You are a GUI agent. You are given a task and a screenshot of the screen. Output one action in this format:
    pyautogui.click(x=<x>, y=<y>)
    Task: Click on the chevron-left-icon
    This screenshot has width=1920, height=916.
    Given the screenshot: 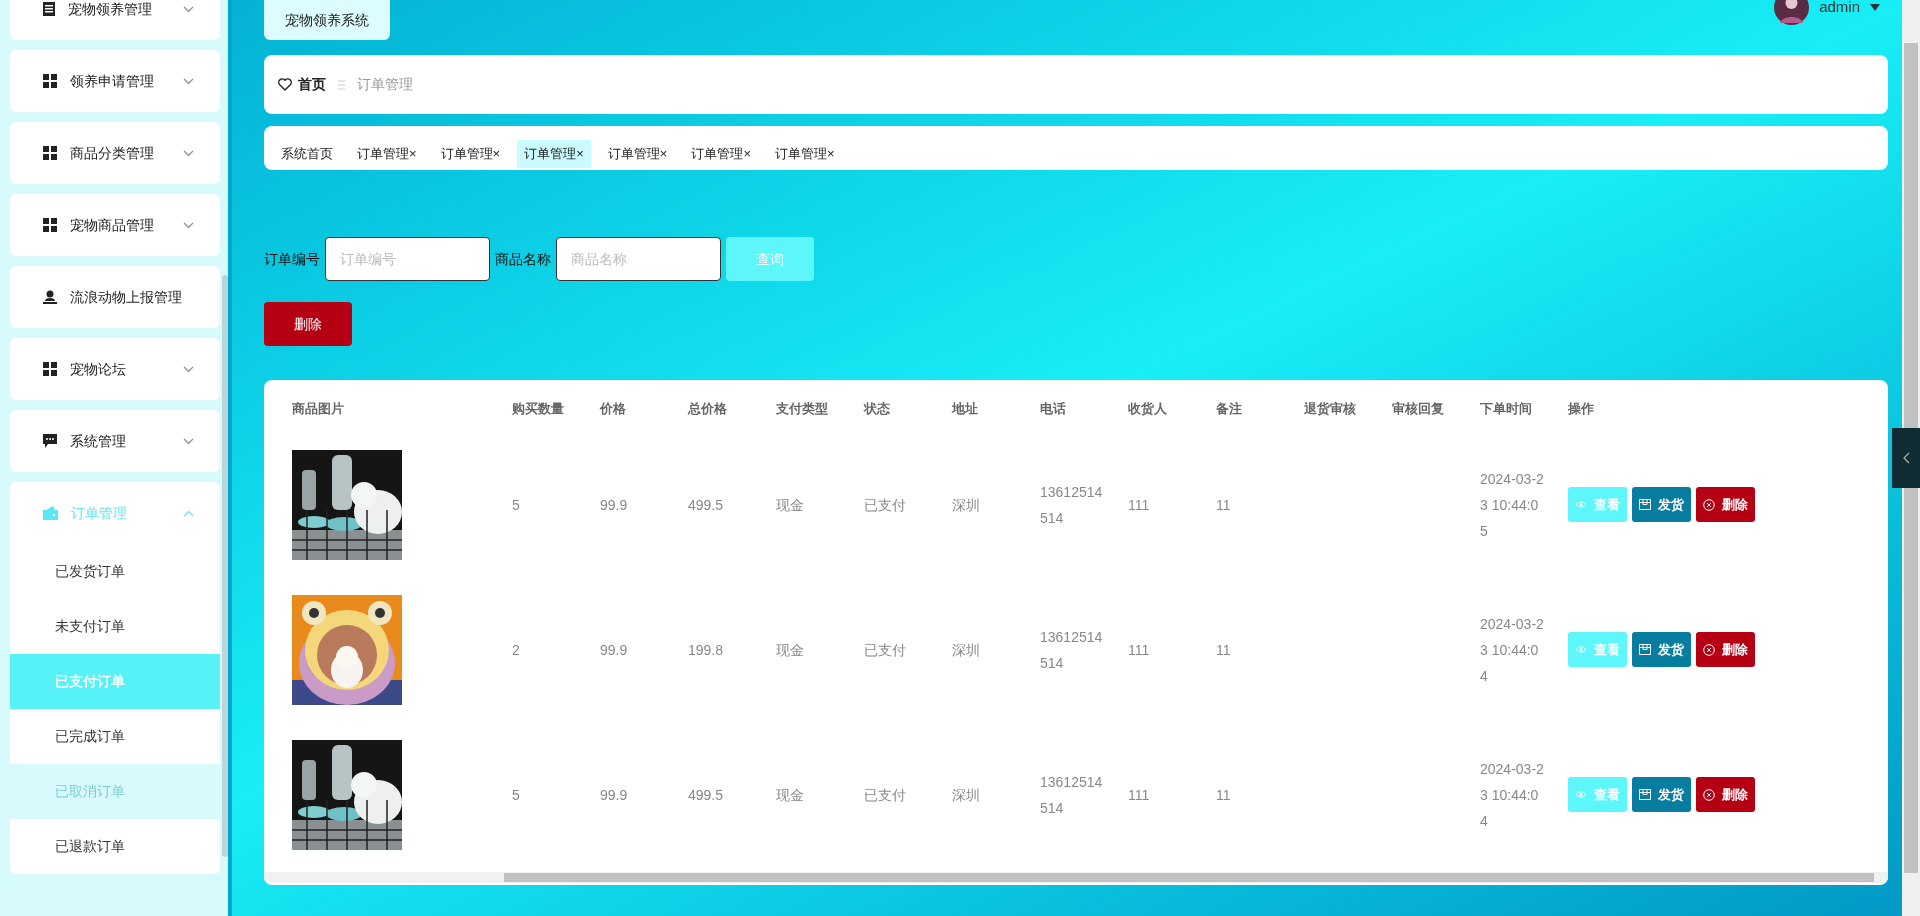 What is the action you would take?
    pyautogui.click(x=1906, y=458)
    